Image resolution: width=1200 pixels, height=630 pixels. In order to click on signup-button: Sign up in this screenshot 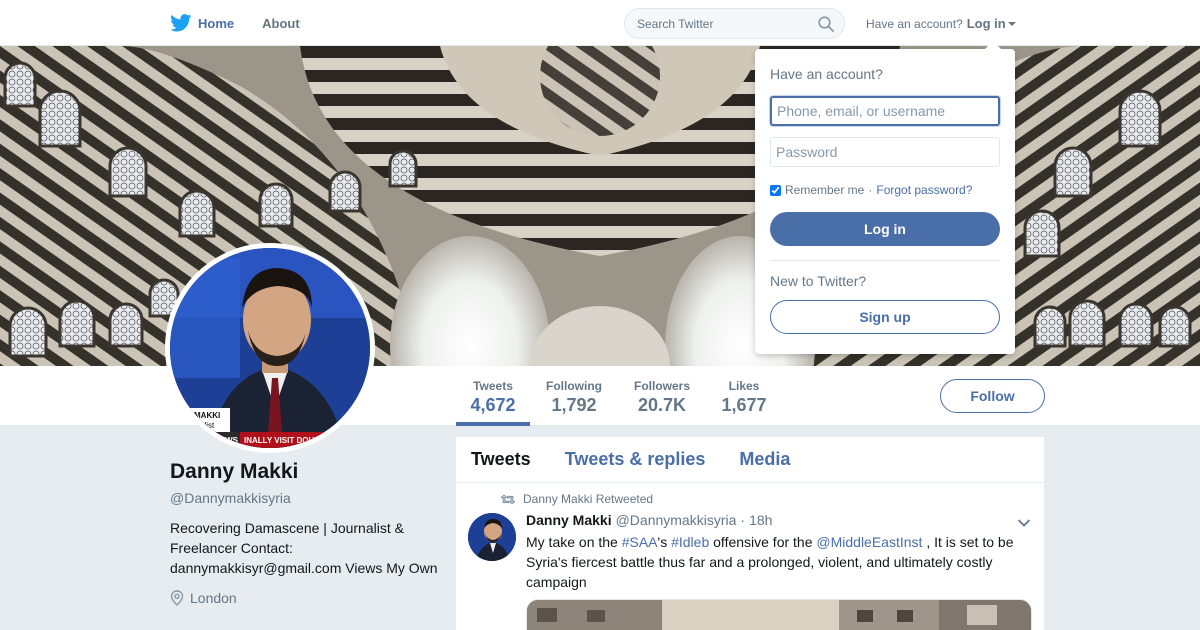, I will do `click(885, 317)`.